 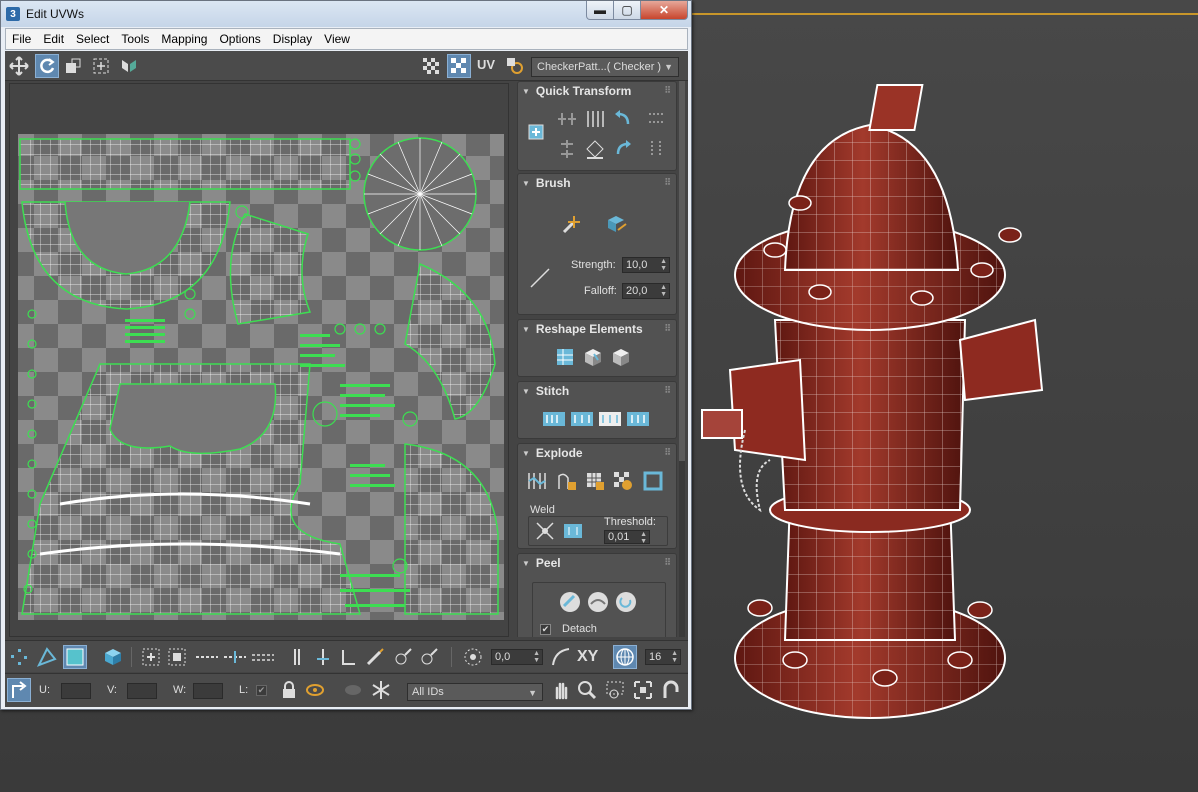 What do you see at coordinates (239, 39) in the screenshot?
I see `menu-options: Options` at bounding box center [239, 39].